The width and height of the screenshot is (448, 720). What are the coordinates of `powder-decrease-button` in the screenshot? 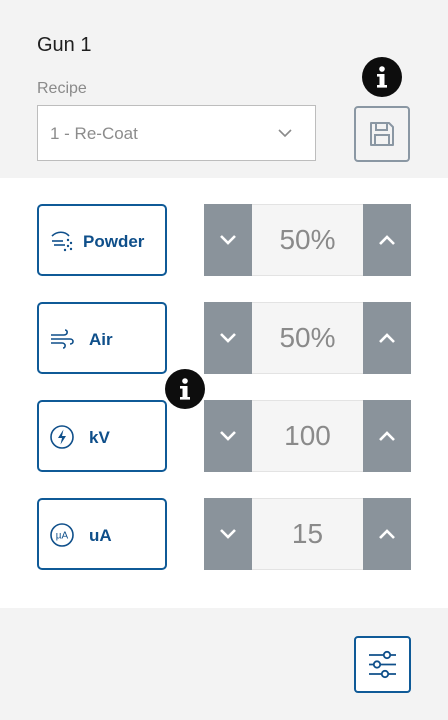 It's located at (228, 240).